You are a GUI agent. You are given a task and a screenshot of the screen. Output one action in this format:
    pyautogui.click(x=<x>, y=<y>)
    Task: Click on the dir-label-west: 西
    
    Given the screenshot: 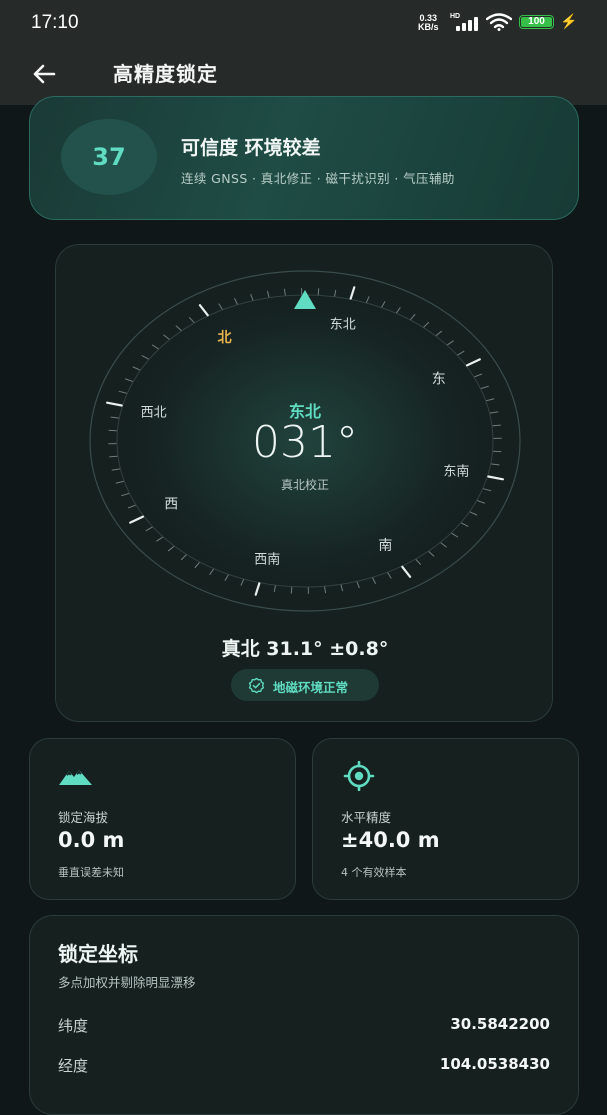 What is the action you would take?
    pyautogui.click(x=171, y=504)
    